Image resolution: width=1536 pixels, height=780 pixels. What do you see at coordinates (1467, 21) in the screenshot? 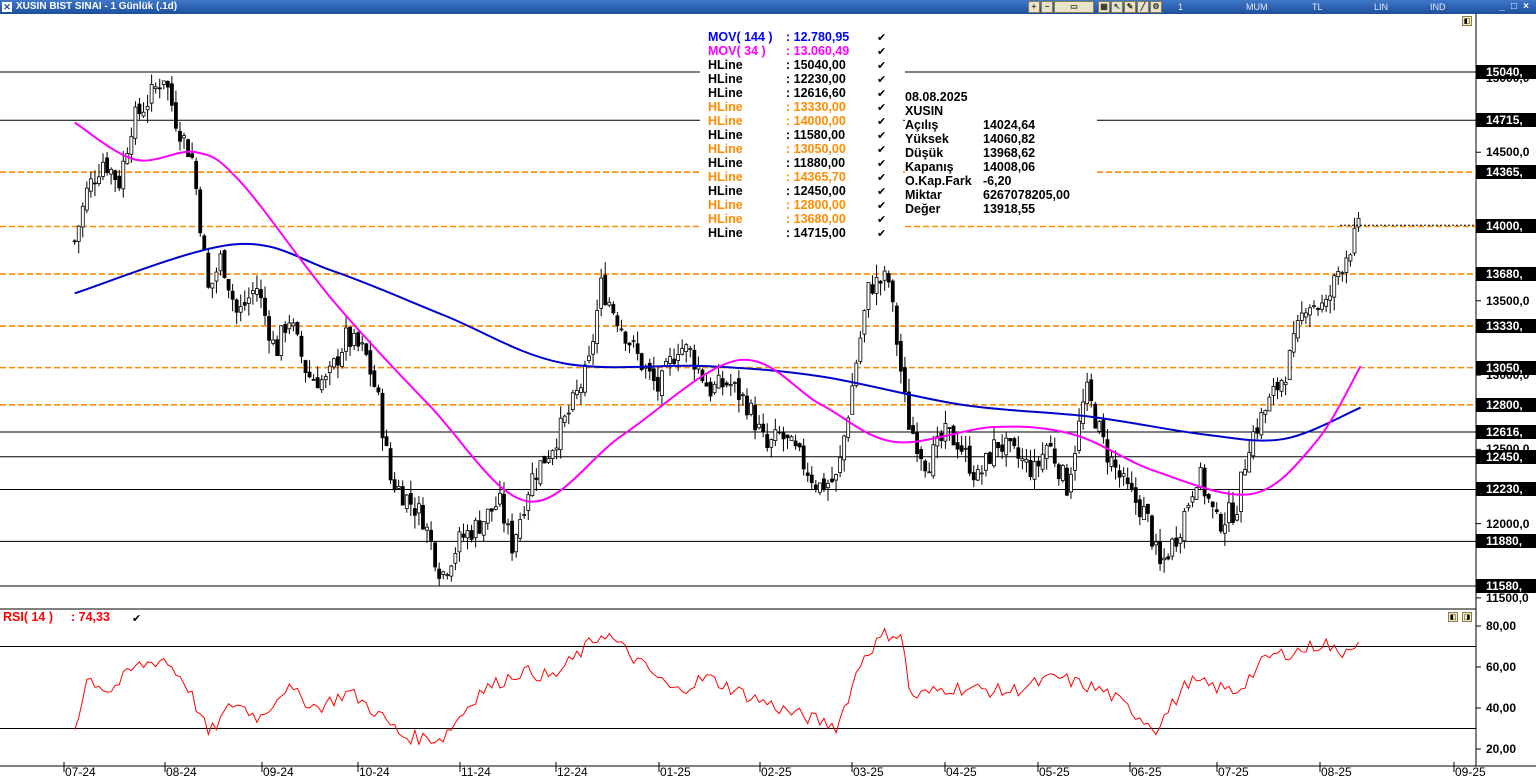
I see `panel-options-icon: ◧` at bounding box center [1467, 21].